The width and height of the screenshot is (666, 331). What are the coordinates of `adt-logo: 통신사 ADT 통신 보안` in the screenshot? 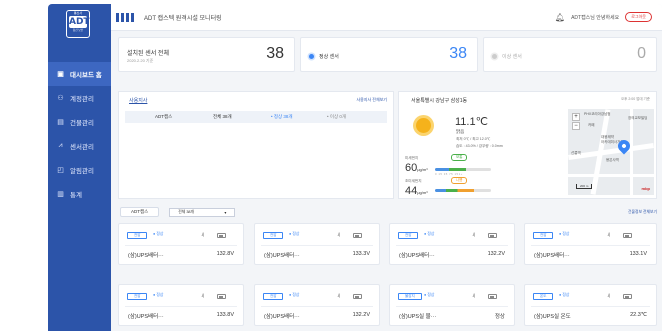 It's located at (78, 24).